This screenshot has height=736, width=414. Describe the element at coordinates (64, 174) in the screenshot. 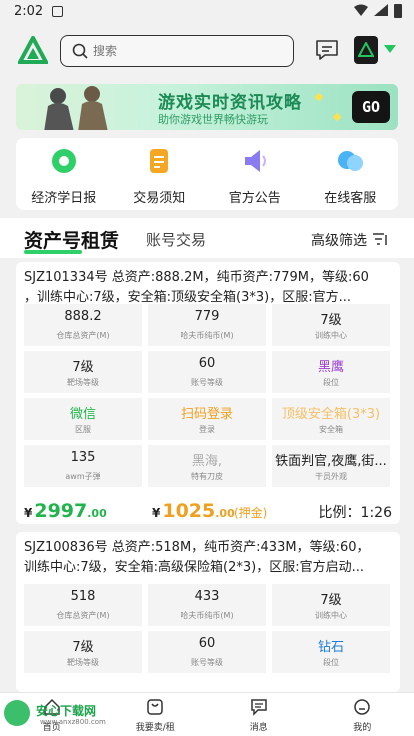

I see `quick-item-daily-report: 经济学日报` at that location.